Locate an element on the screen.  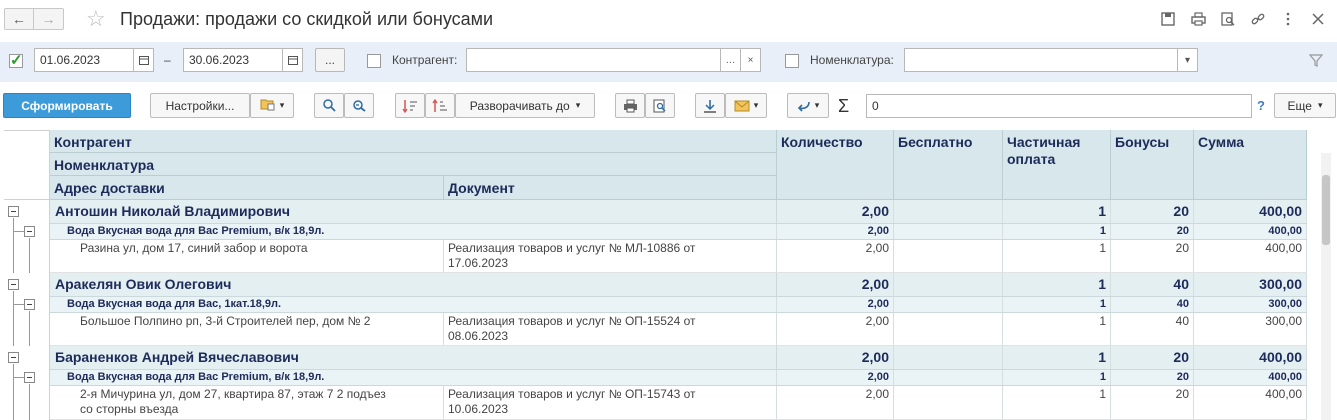
help-icon: ? is located at coordinates (1261, 105).